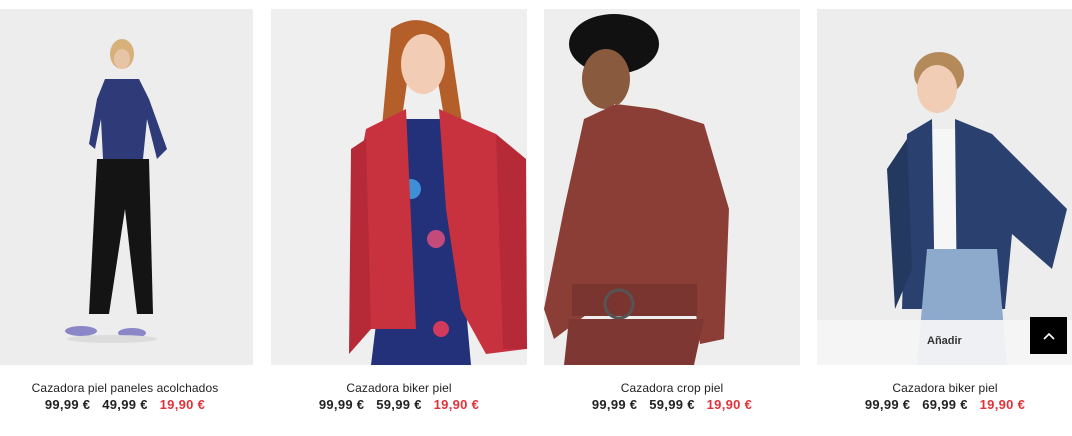 This screenshot has width=1072, height=436. I want to click on price-sale: 69,99 €, so click(945, 404).